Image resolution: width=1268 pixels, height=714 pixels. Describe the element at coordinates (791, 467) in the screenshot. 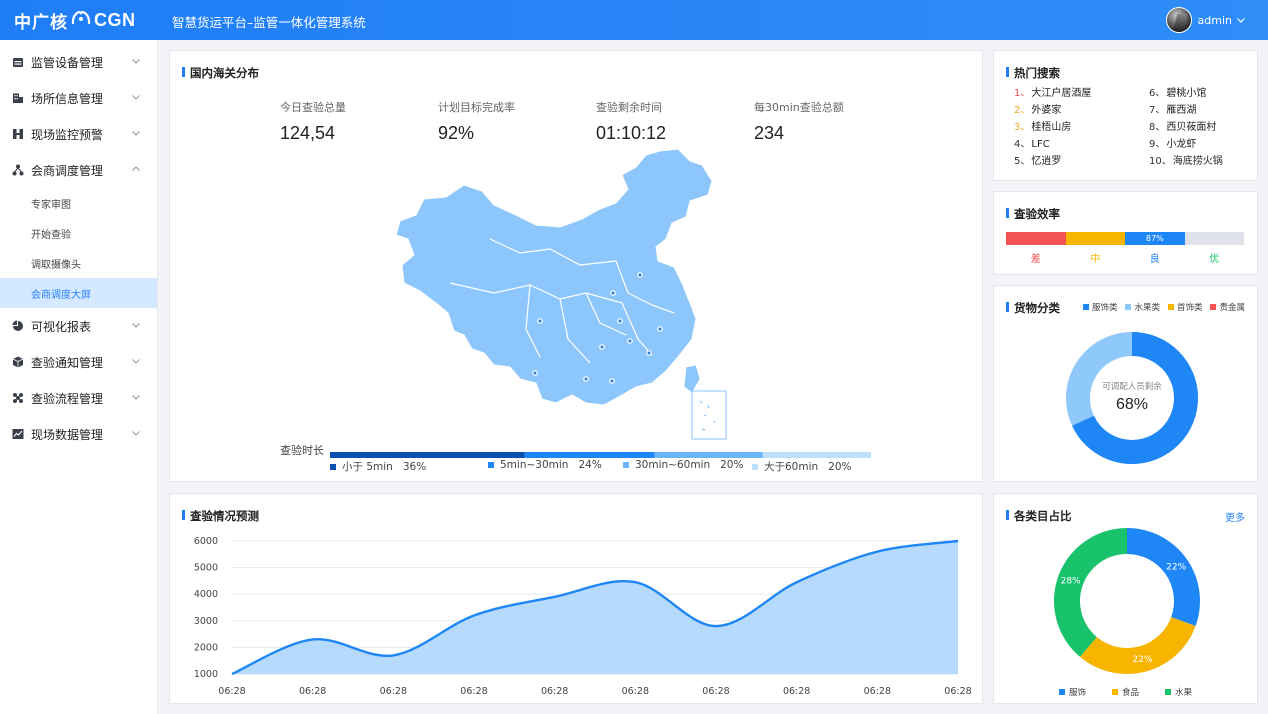

I see `duration-legend-label: 大于60min` at that location.